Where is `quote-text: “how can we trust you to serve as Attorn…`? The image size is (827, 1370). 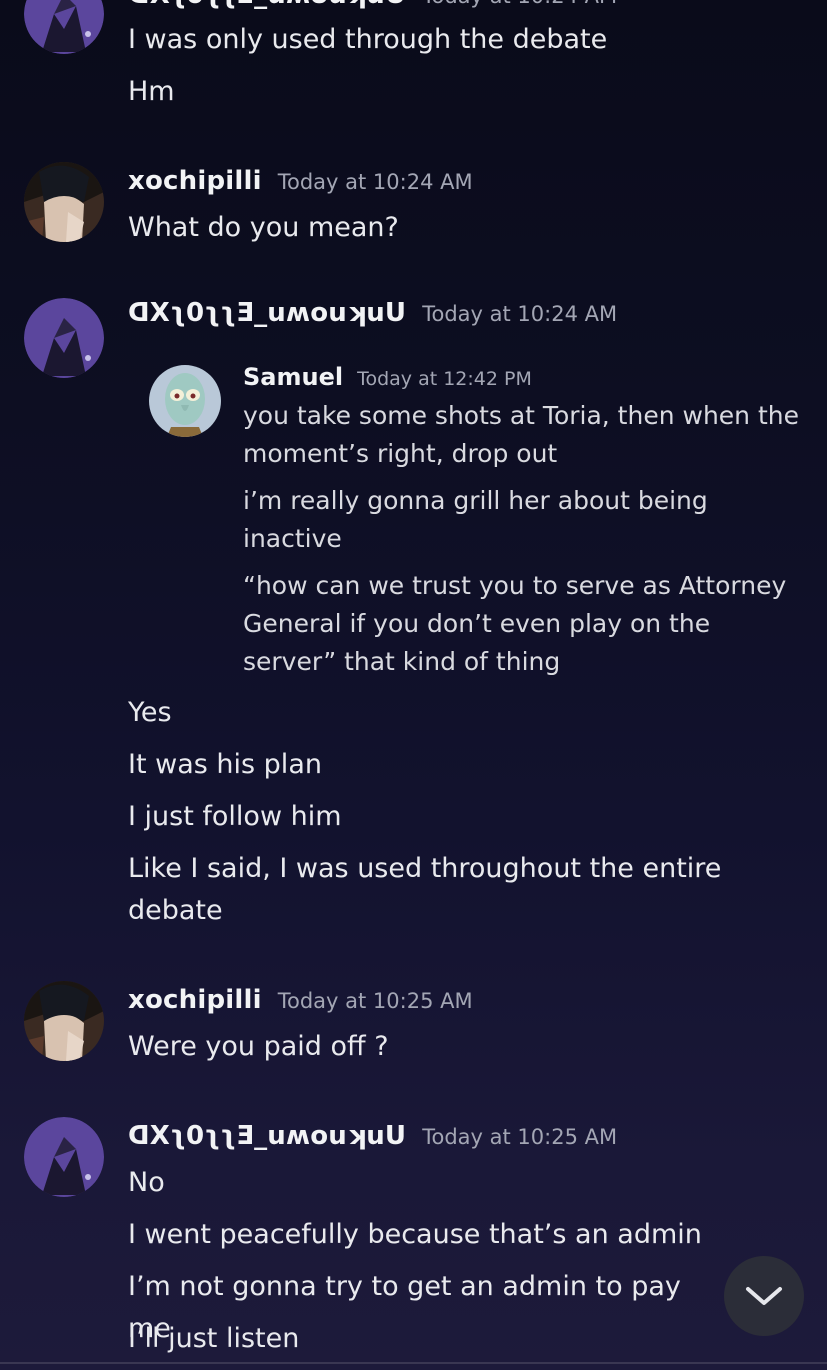
quote-text: “how can we trust you to serve as Attorn… is located at coordinates (515, 623).